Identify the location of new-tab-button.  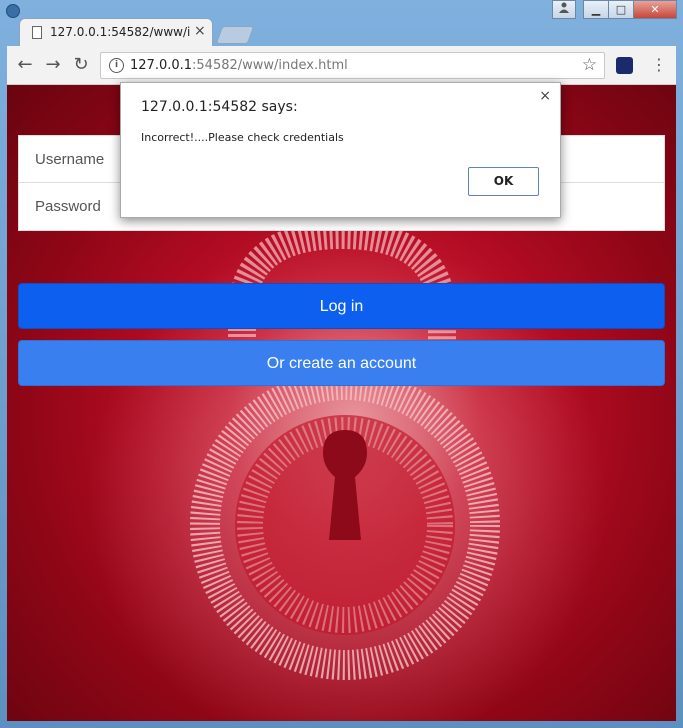
(235, 35).